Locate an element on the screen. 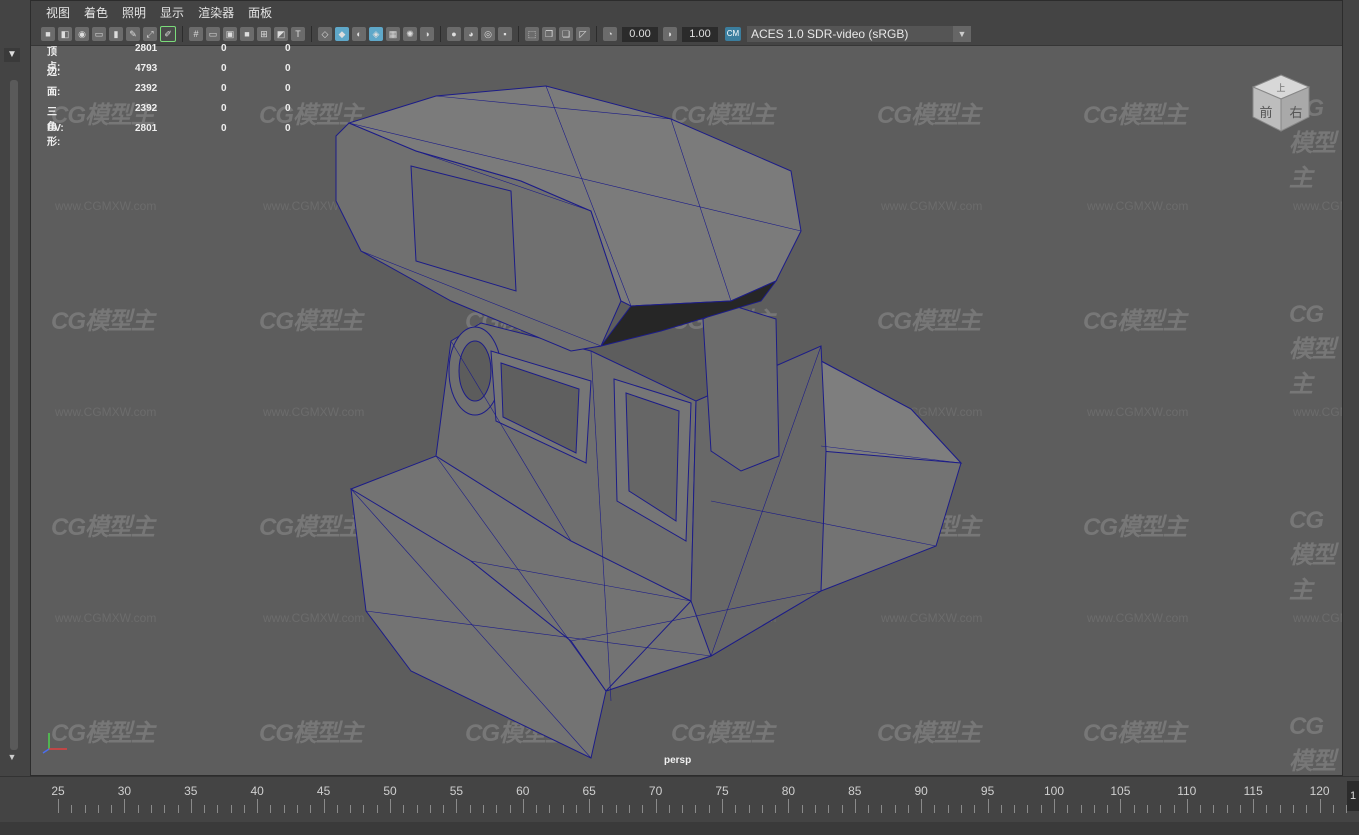  depth-of-field-icon: ▪ is located at coordinates (505, 34).